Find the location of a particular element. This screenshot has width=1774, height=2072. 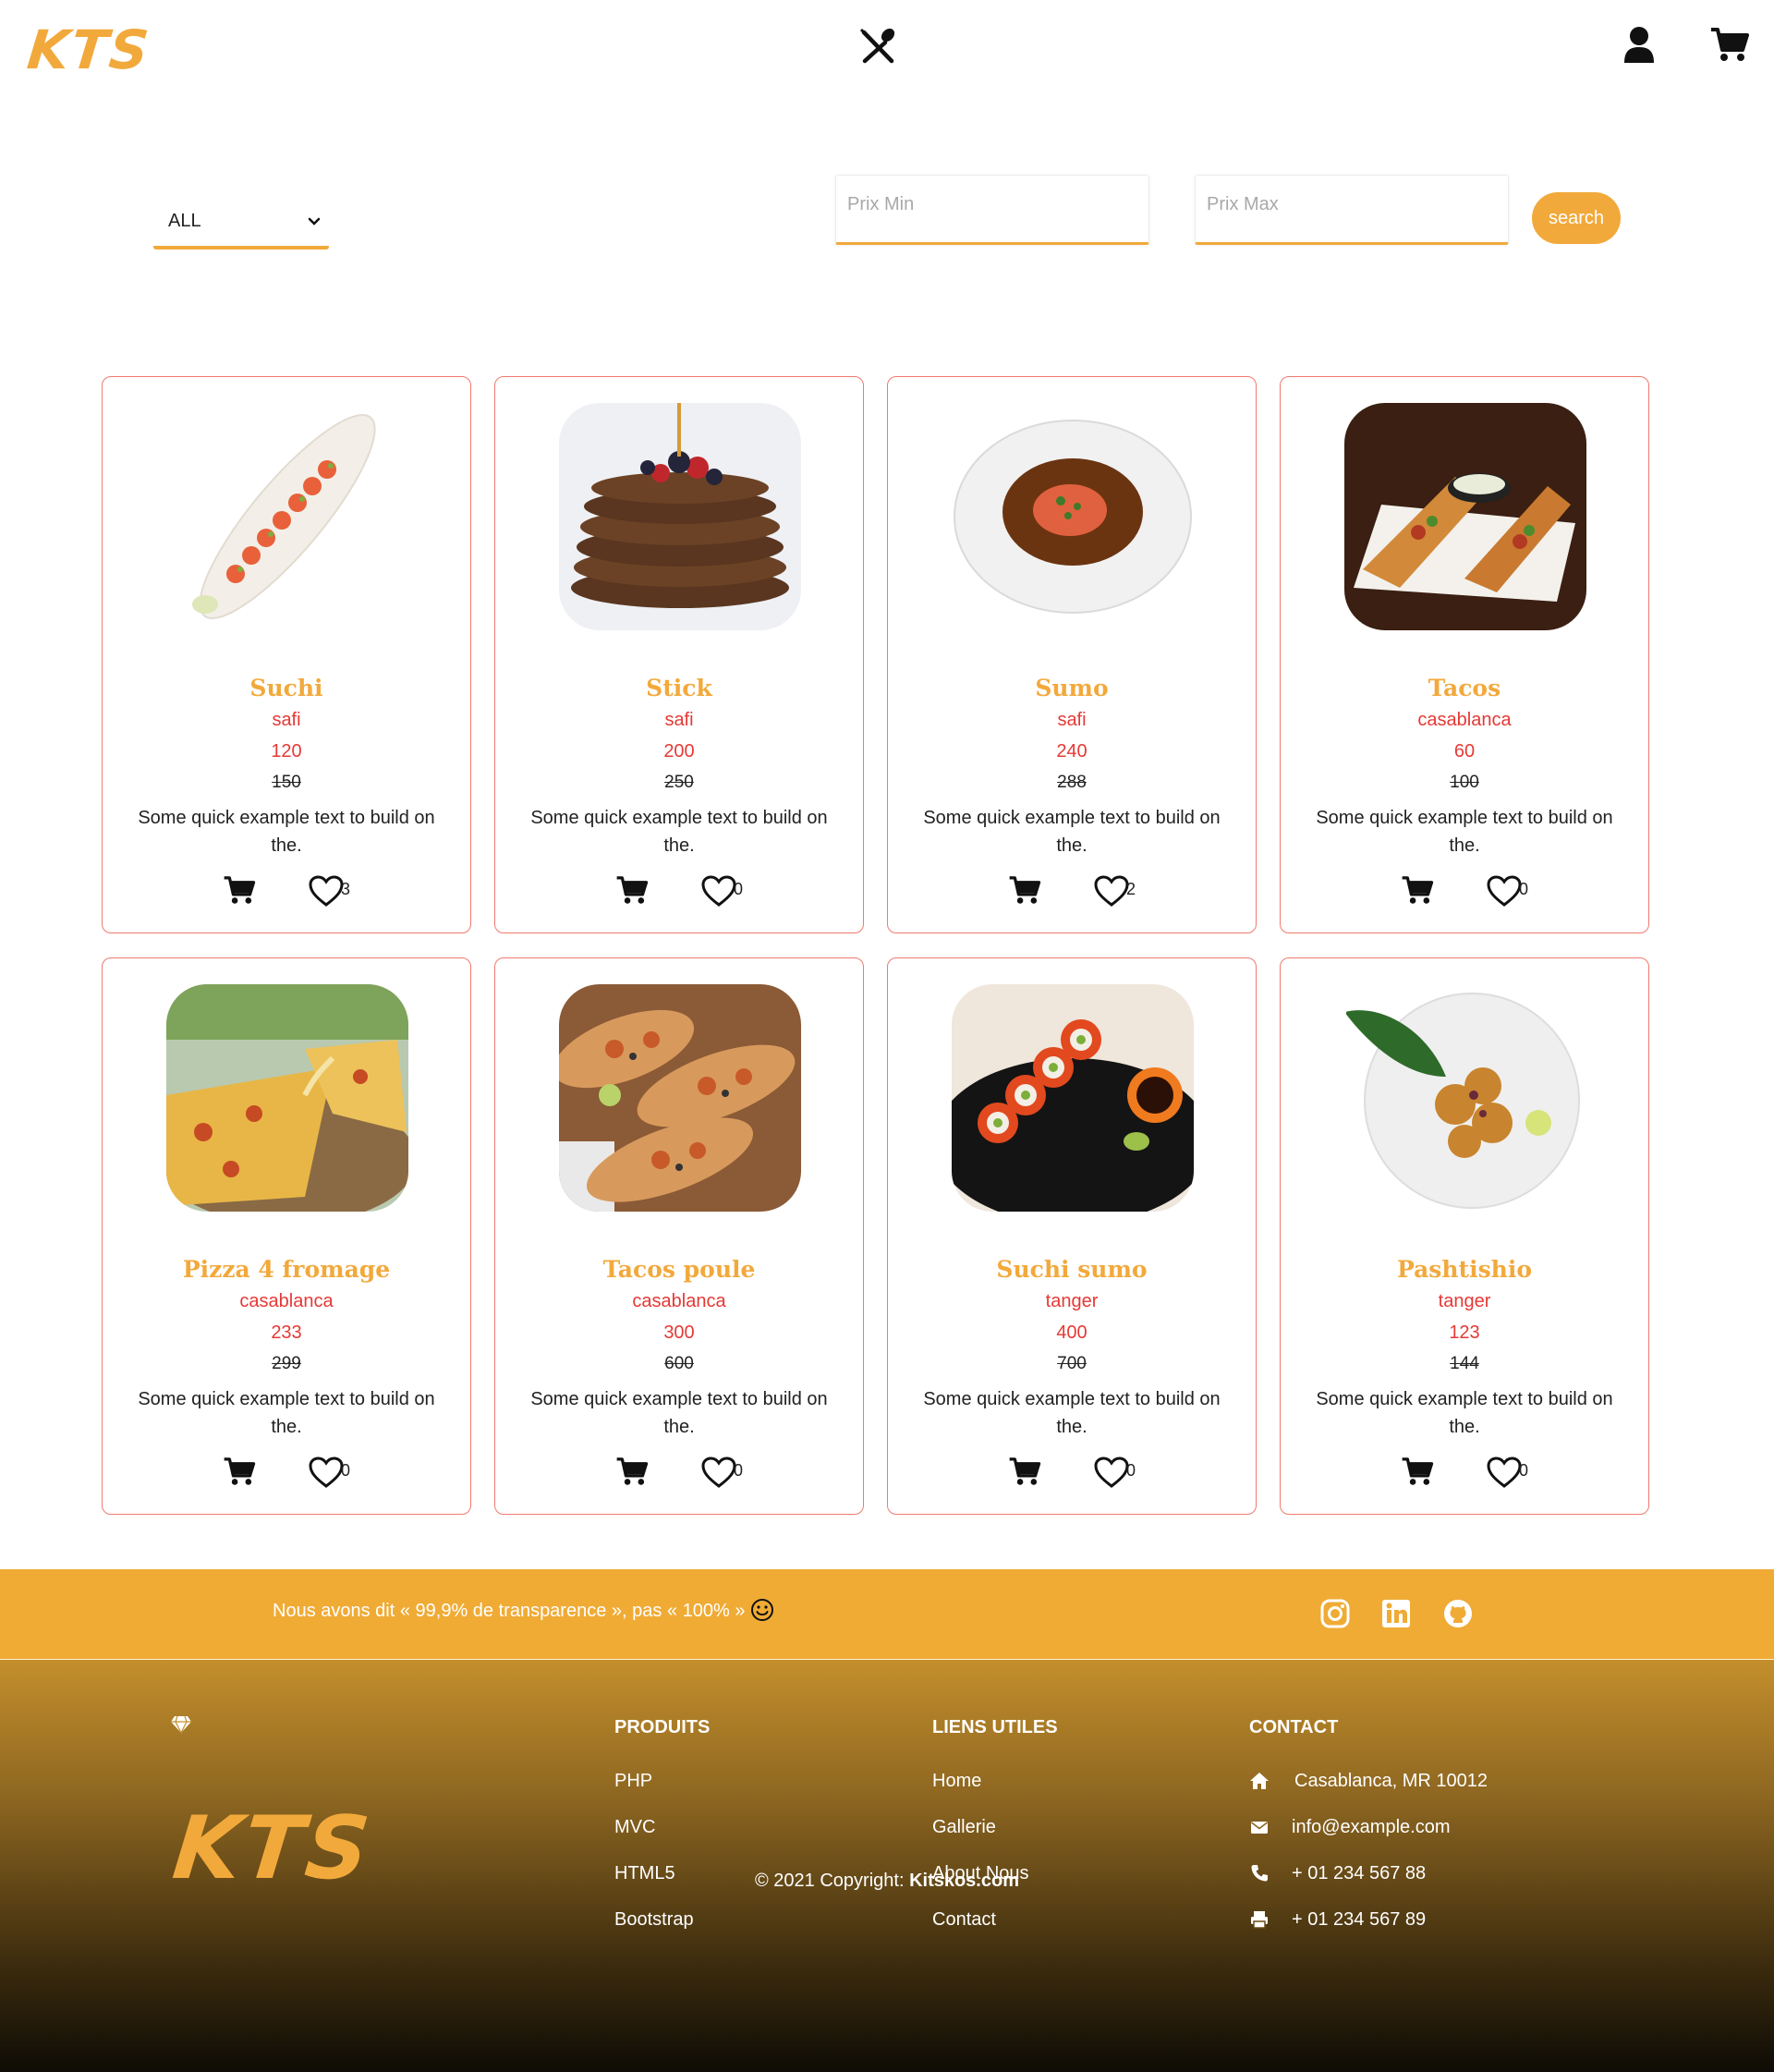

home-icon is located at coordinates (1259, 1781).